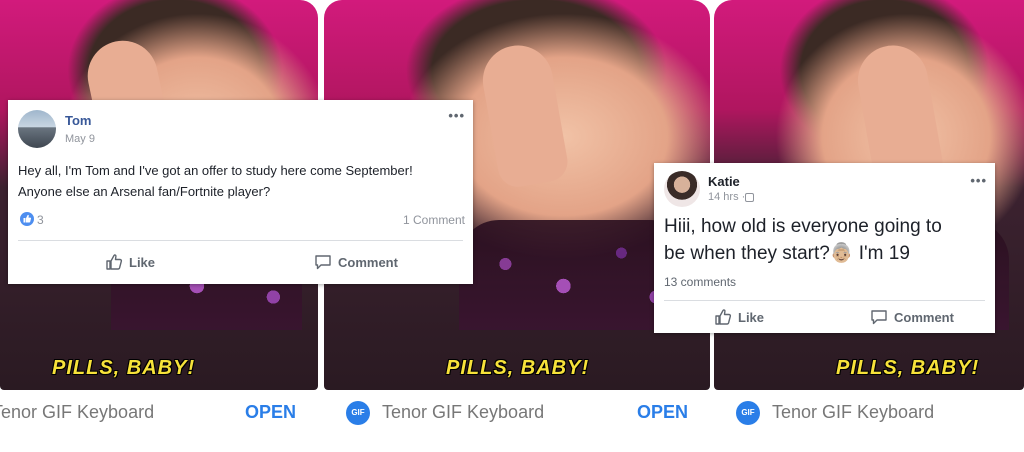 The width and height of the screenshot is (1024, 452). What do you see at coordinates (434, 220) in the screenshot?
I see `comment-count: 1 Comment` at bounding box center [434, 220].